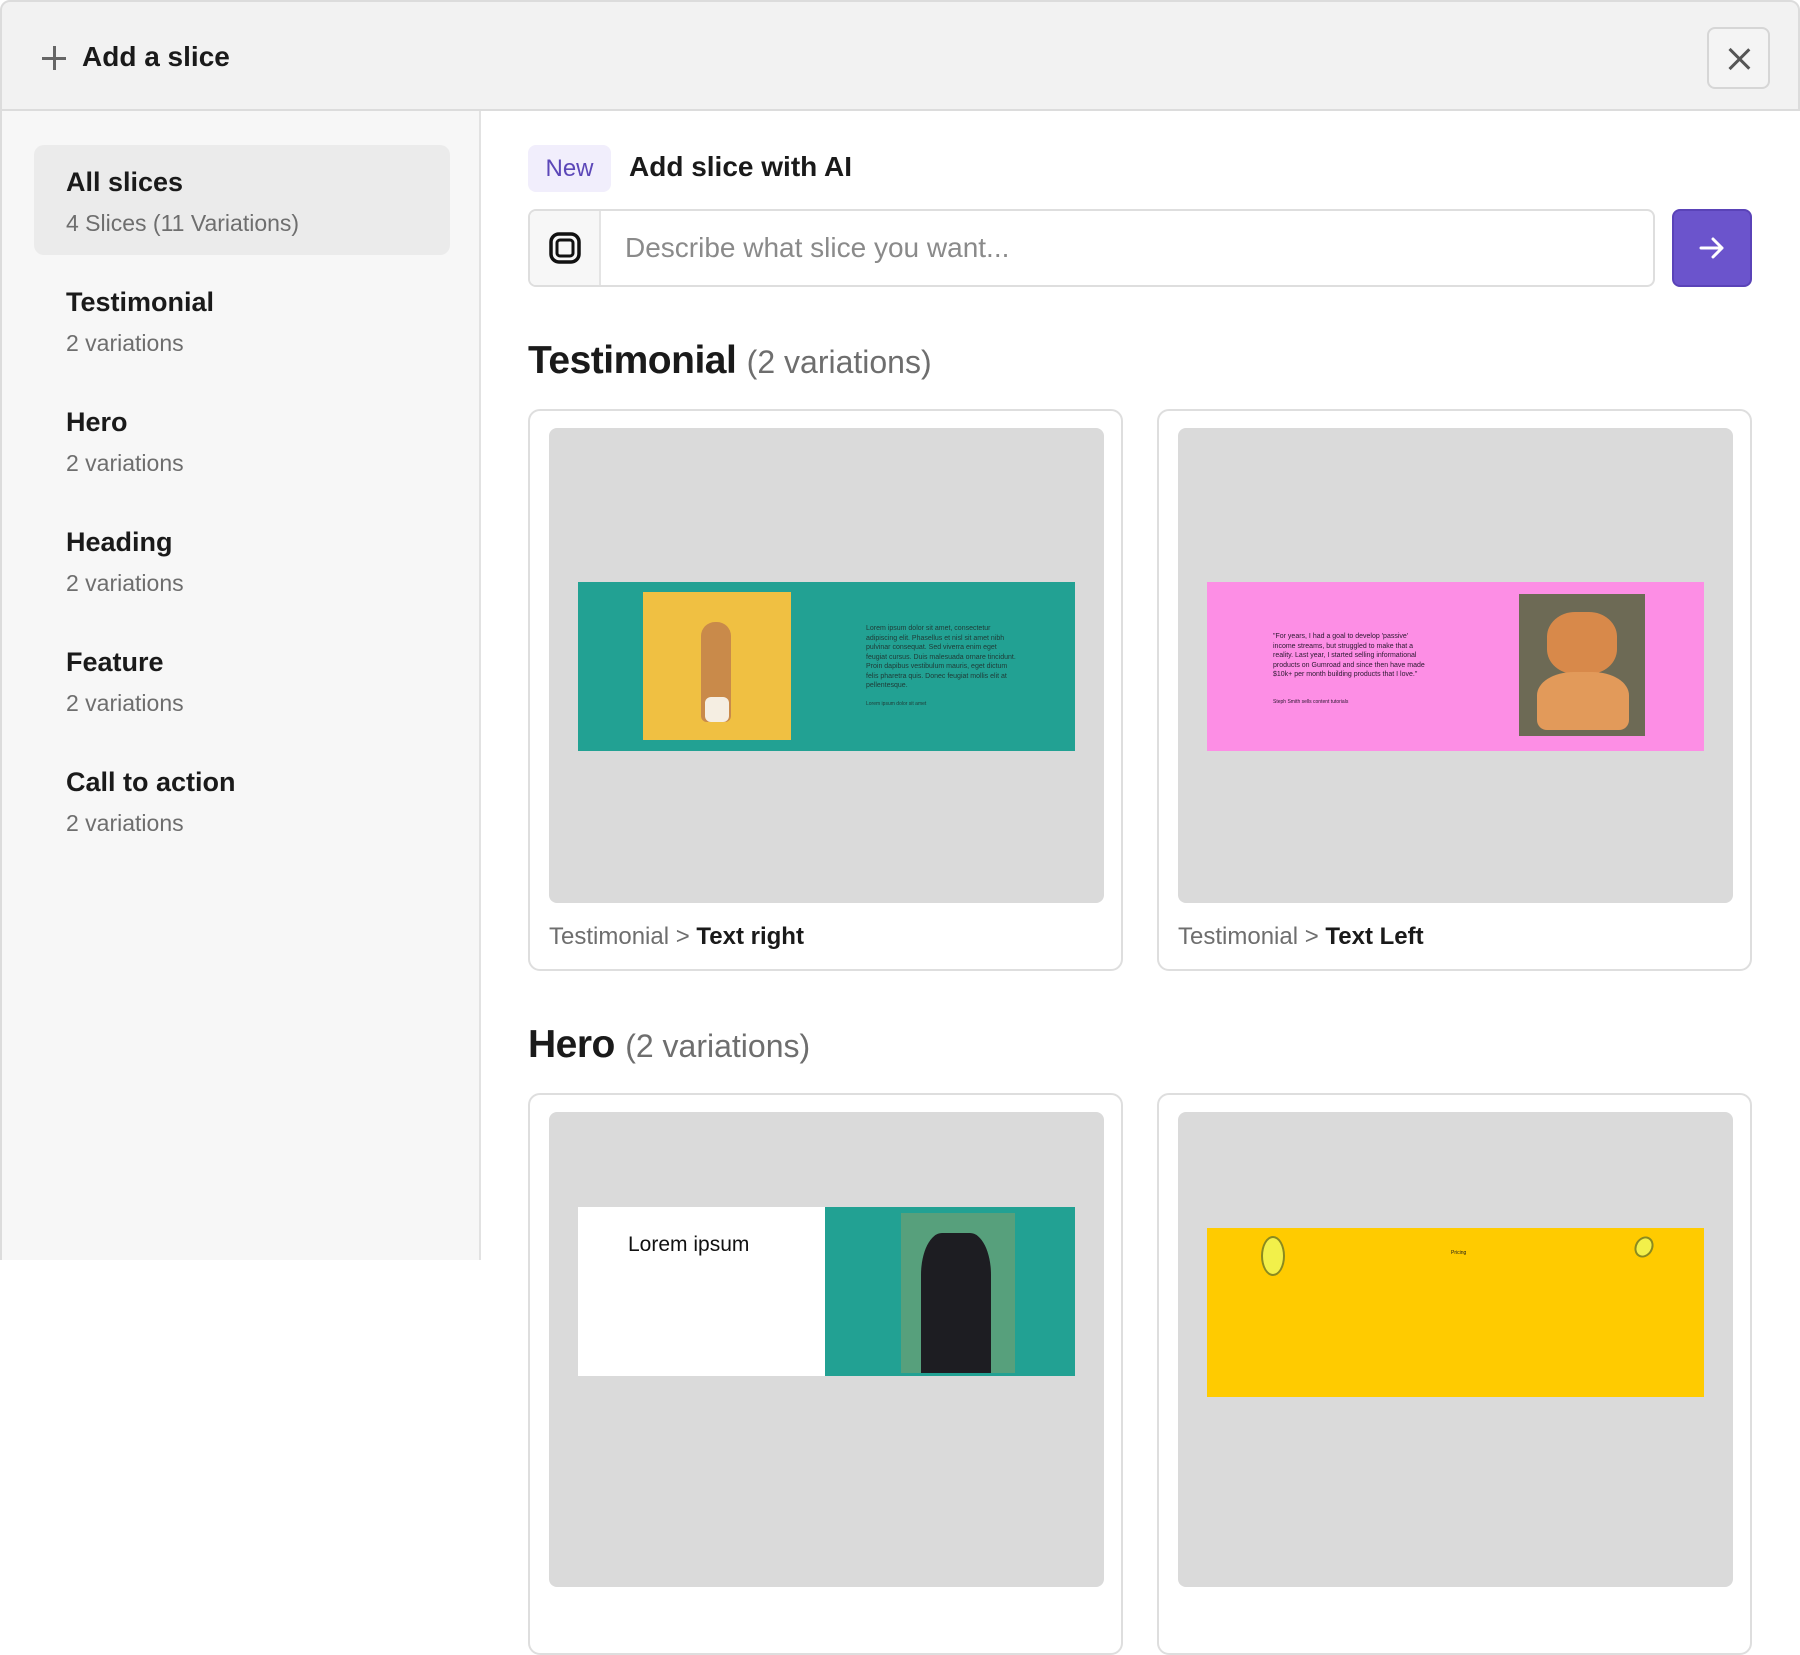  I want to click on item-title: Feature, so click(115, 662).